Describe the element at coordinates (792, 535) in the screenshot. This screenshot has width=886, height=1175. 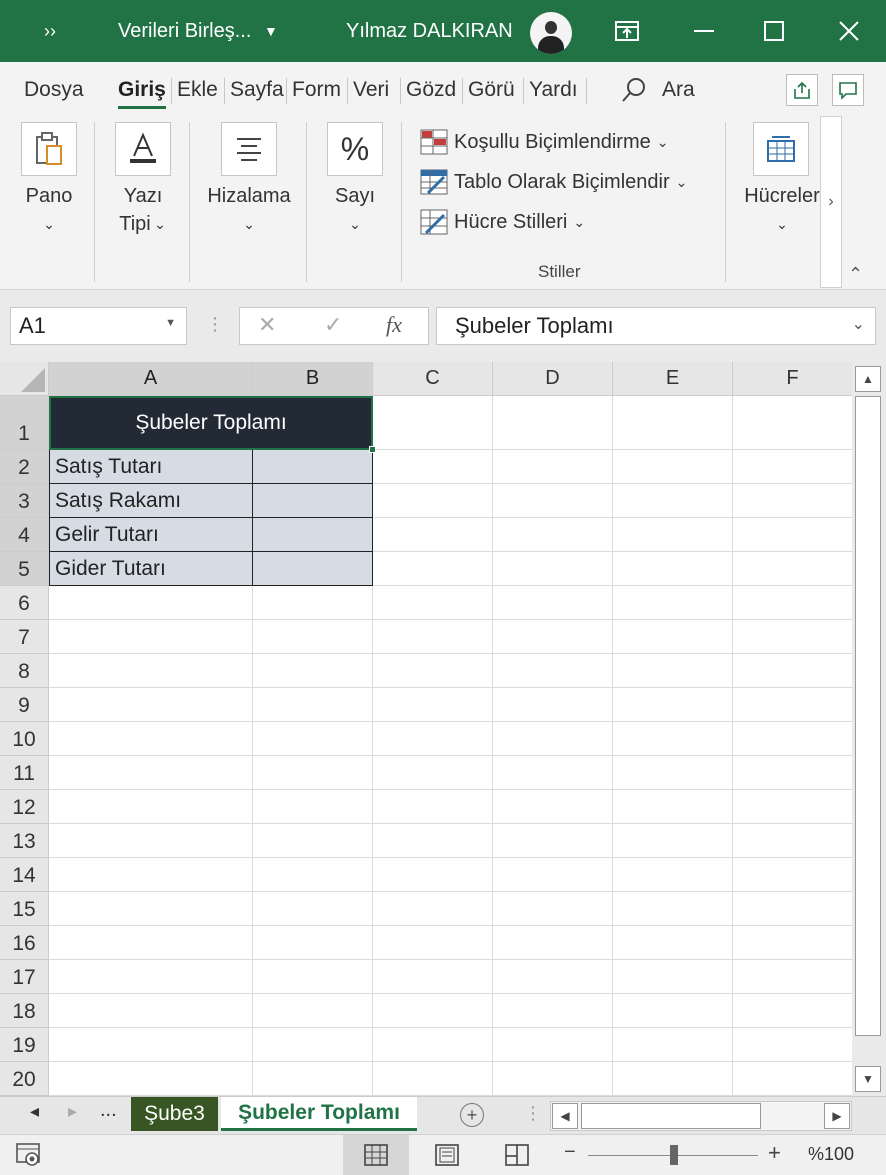
I see `cell-f4` at that location.